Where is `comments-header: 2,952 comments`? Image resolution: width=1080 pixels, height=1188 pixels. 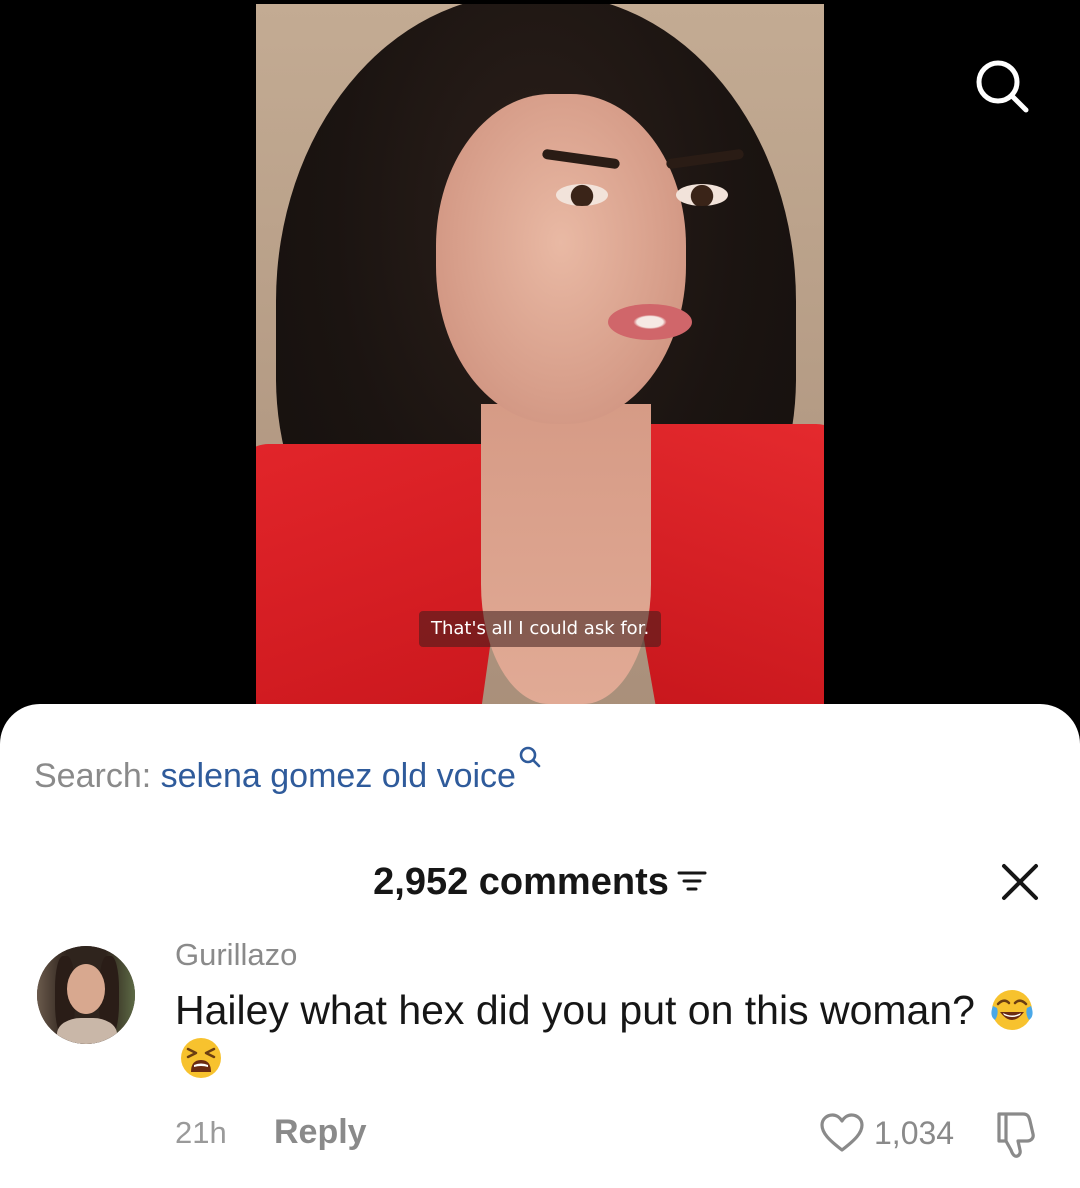
comments-header: 2,952 comments is located at coordinates (540, 883).